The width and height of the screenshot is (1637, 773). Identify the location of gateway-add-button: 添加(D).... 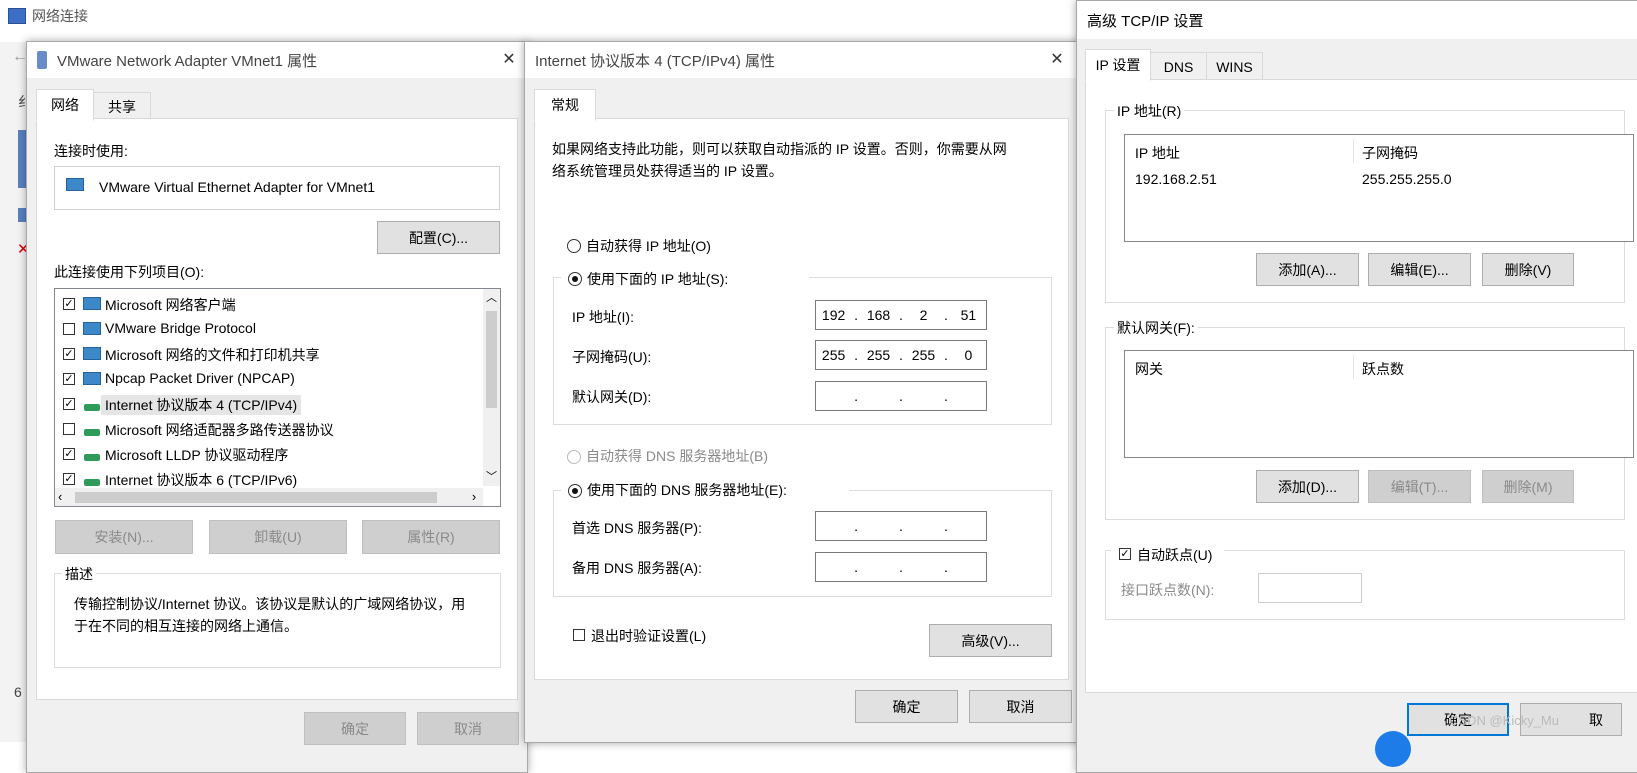
(1307, 486).